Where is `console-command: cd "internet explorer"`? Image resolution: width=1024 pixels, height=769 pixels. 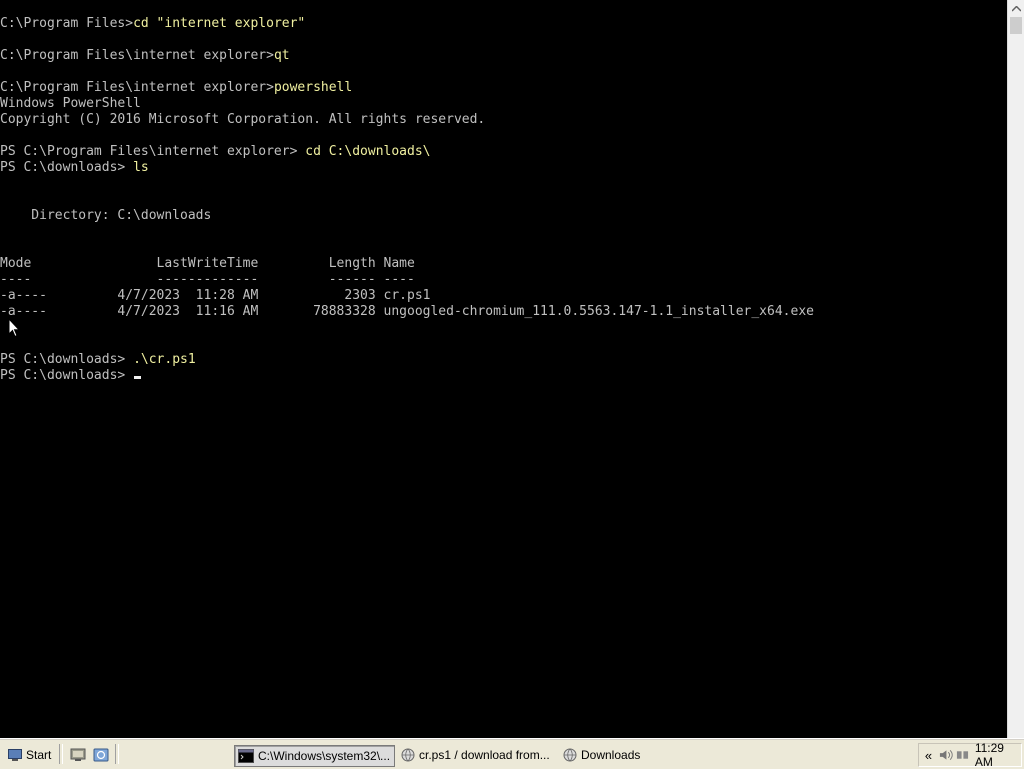
console-command: cd "internet explorer" is located at coordinates (219, 23).